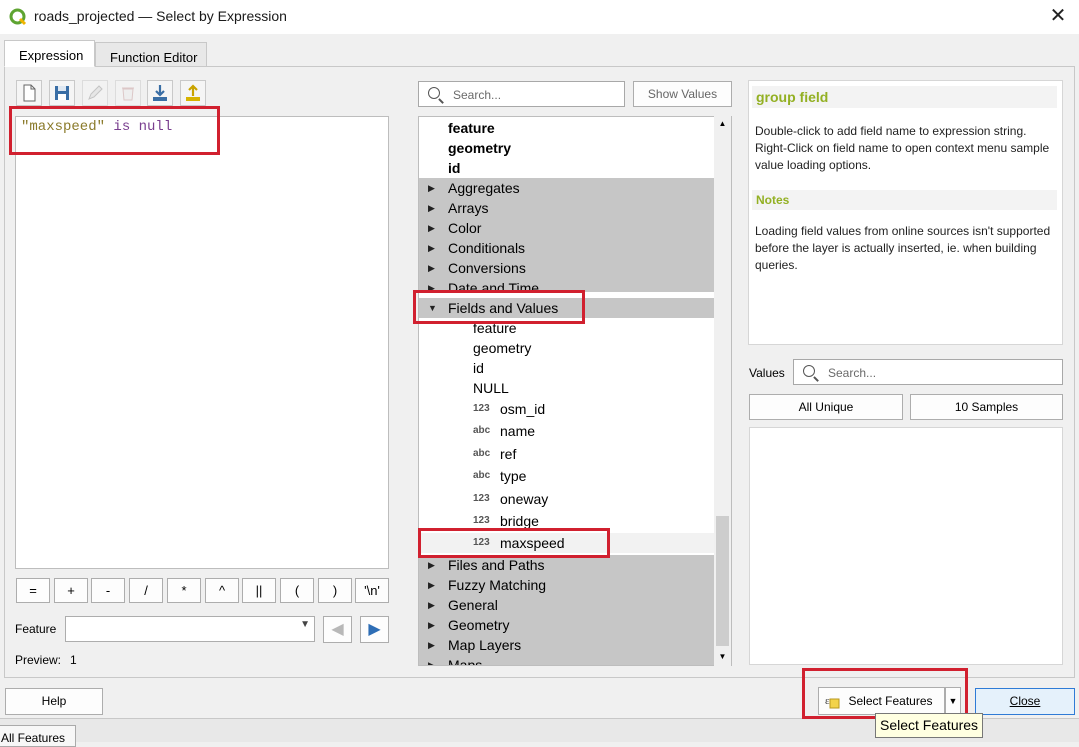 This screenshot has height=747, width=1079. What do you see at coordinates (151, 54) in the screenshot?
I see `tab-function-editor: Function Editor` at bounding box center [151, 54].